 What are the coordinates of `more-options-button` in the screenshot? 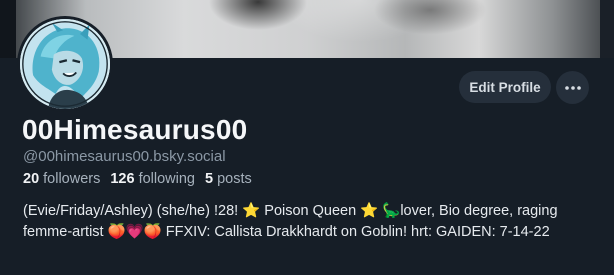 It's located at (572, 87).